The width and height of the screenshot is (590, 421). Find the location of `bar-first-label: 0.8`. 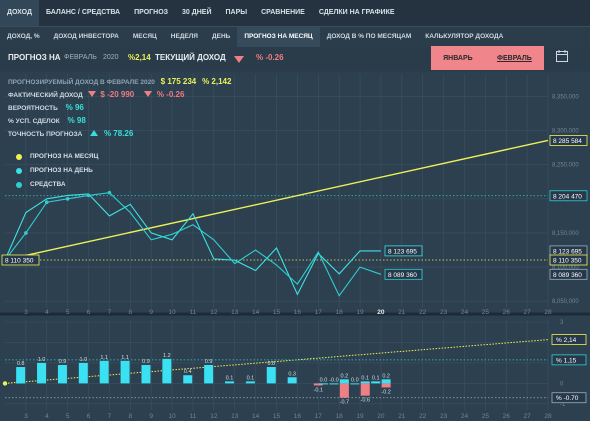

bar-first-label: 0.8 is located at coordinates (21, 364).